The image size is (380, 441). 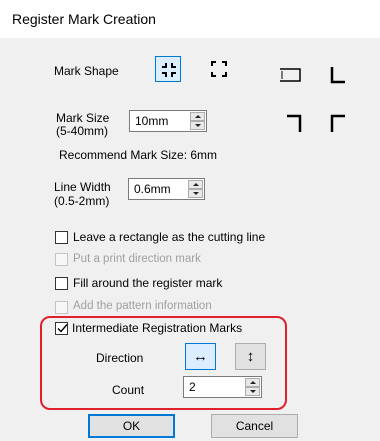 What do you see at coordinates (82, 187) in the screenshot?
I see `line-width-label: Line Width` at bounding box center [82, 187].